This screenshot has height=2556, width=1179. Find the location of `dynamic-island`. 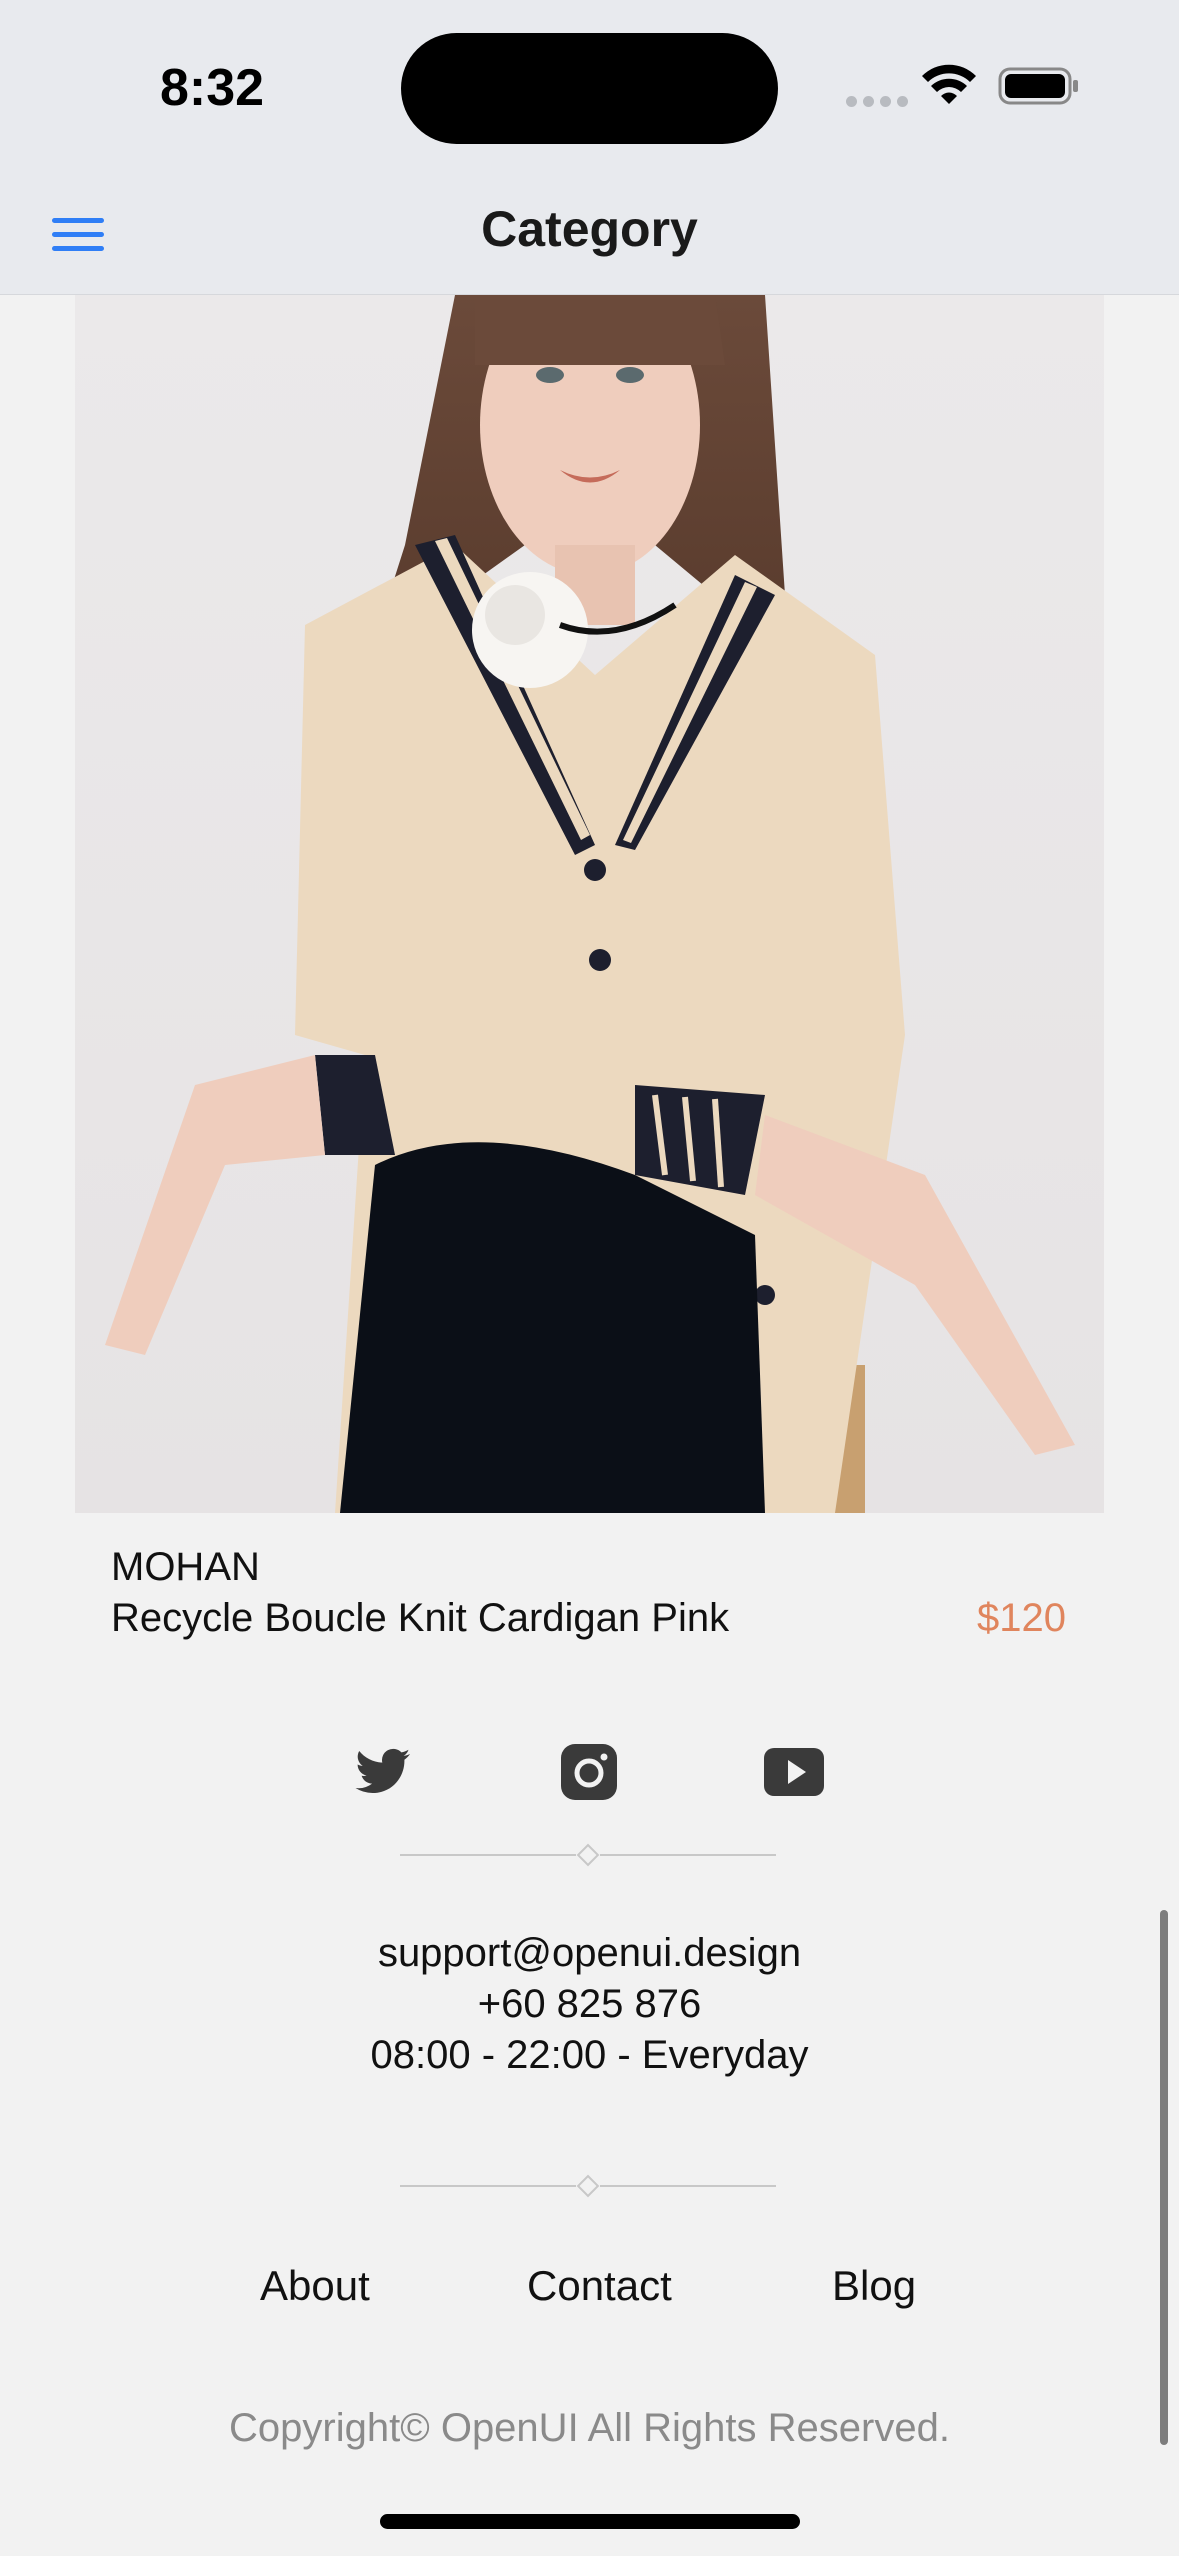

dynamic-island is located at coordinates (589, 88).